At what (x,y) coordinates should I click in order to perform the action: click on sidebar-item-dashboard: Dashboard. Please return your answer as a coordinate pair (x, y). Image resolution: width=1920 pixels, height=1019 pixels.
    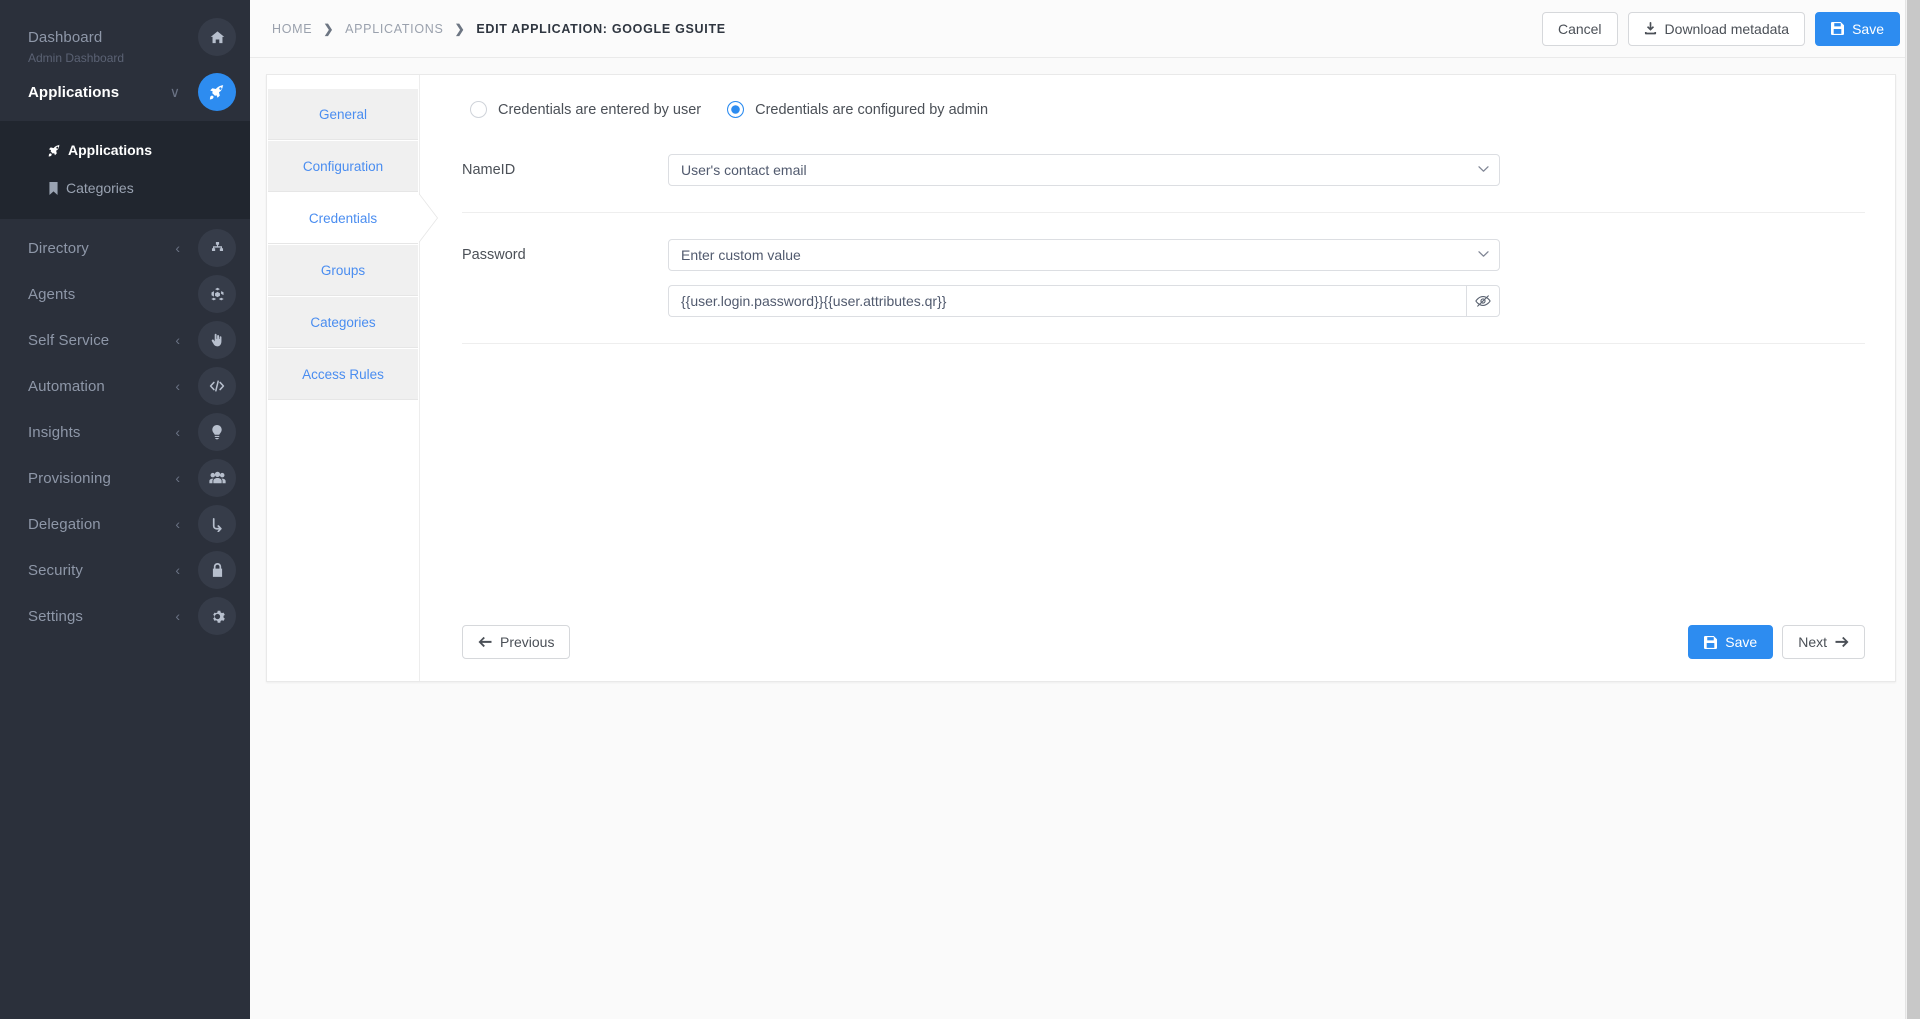
    Looking at the image, I should click on (125, 37).